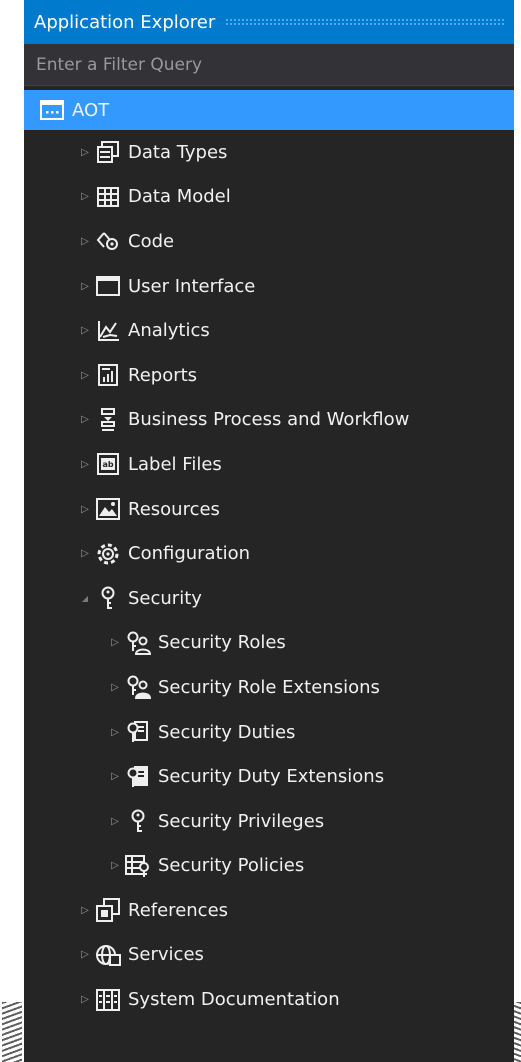 Image resolution: width=521 pixels, height=1062 pixels. I want to click on tree-item-label: Configuration, so click(189, 554).